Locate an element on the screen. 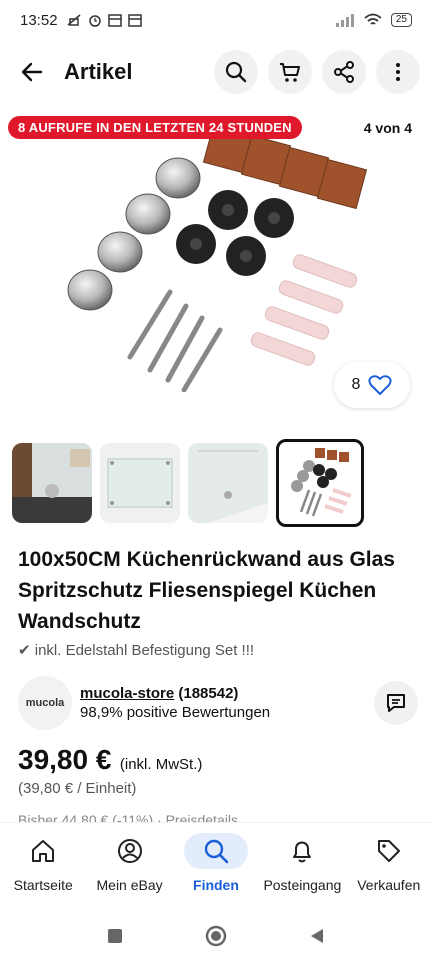 This screenshot has width=432, height=960. page-title: Artikel is located at coordinates (98, 71).